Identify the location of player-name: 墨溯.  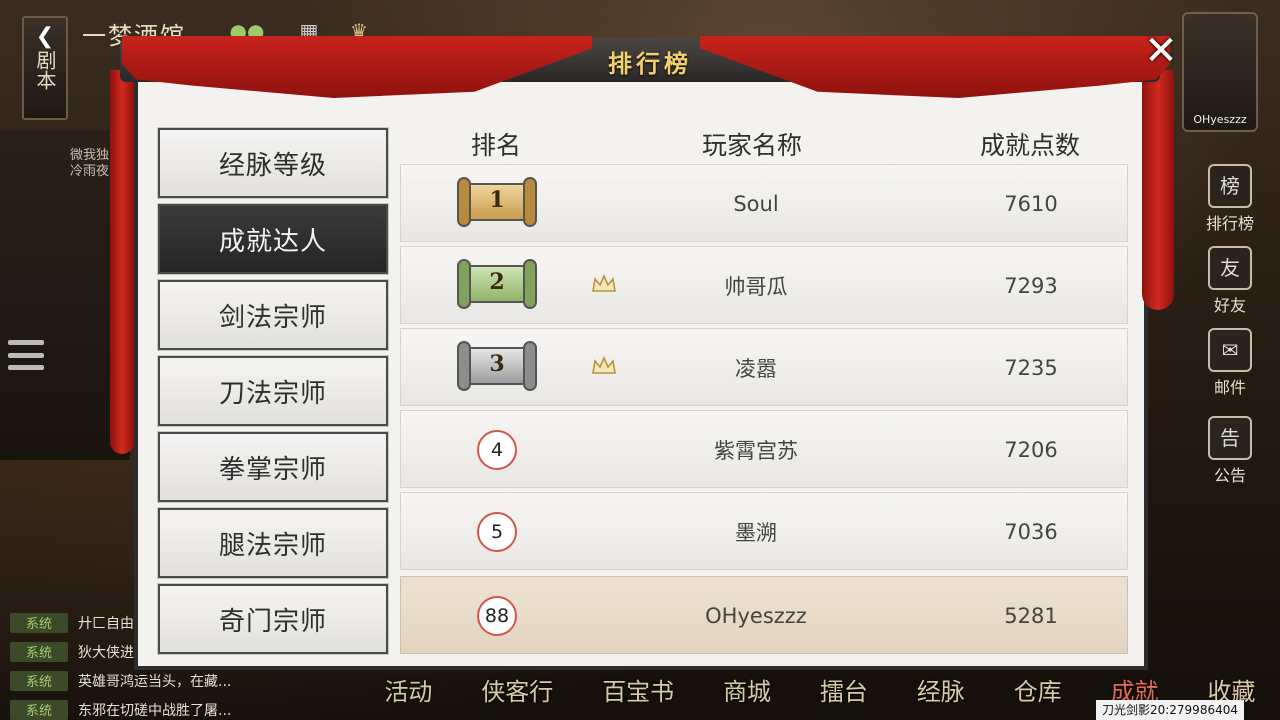
(756, 533).